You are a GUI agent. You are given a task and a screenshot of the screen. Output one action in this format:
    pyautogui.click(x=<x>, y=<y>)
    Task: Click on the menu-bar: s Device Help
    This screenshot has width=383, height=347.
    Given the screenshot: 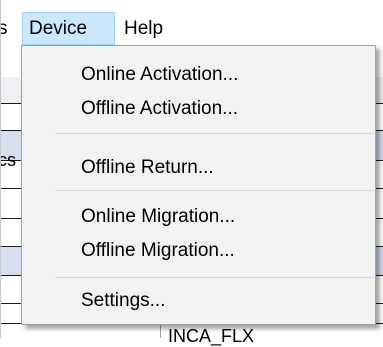 What is the action you would take?
    pyautogui.click(x=191, y=23)
    